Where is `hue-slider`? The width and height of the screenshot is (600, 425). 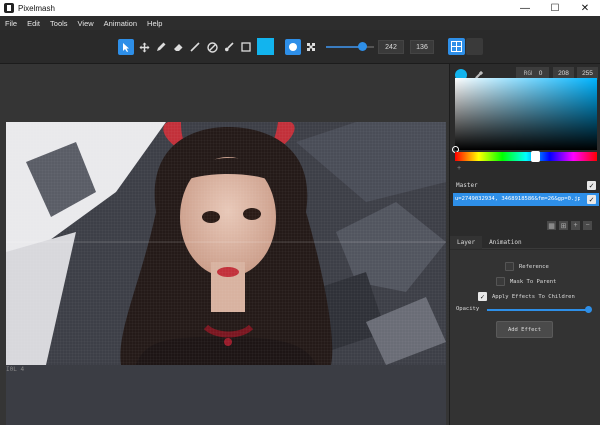
hue-slider is located at coordinates (526, 156).